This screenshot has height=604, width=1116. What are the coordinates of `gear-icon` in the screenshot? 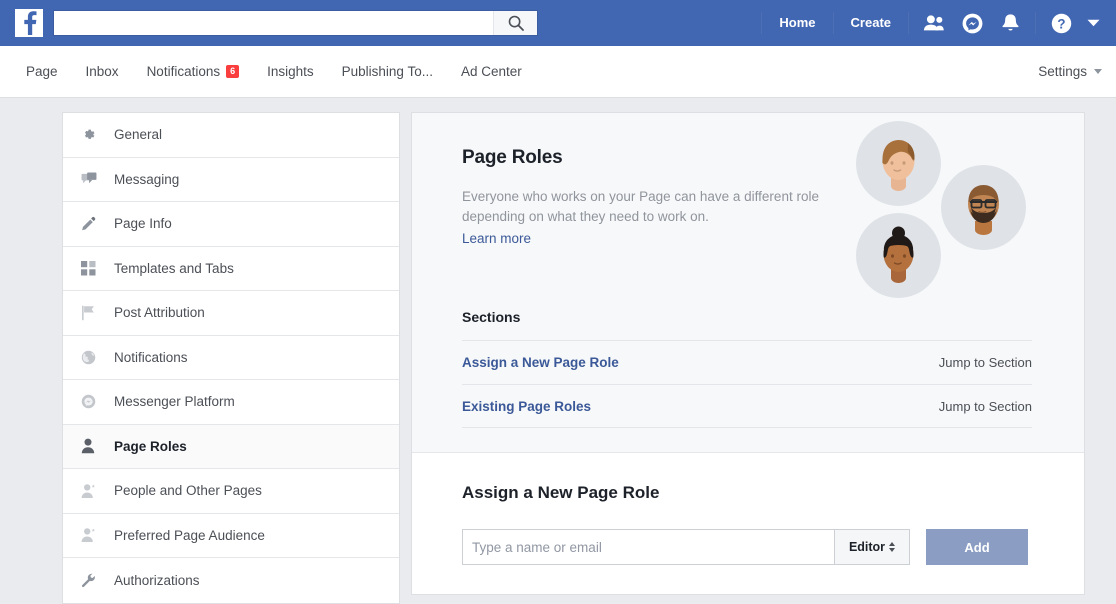 It's located at (92, 135).